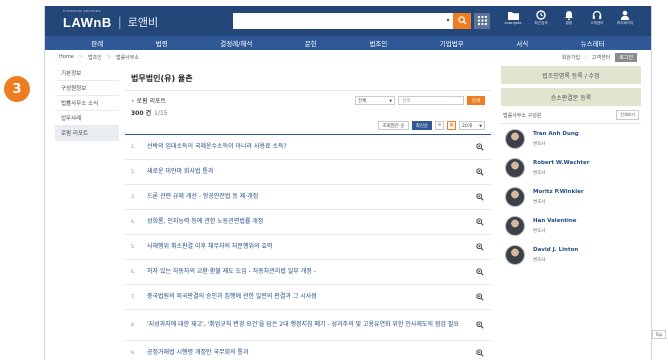 The image size is (668, 360). Describe the element at coordinates (482, 20) in the screenshot. I see `menu-grid-button` at that location.